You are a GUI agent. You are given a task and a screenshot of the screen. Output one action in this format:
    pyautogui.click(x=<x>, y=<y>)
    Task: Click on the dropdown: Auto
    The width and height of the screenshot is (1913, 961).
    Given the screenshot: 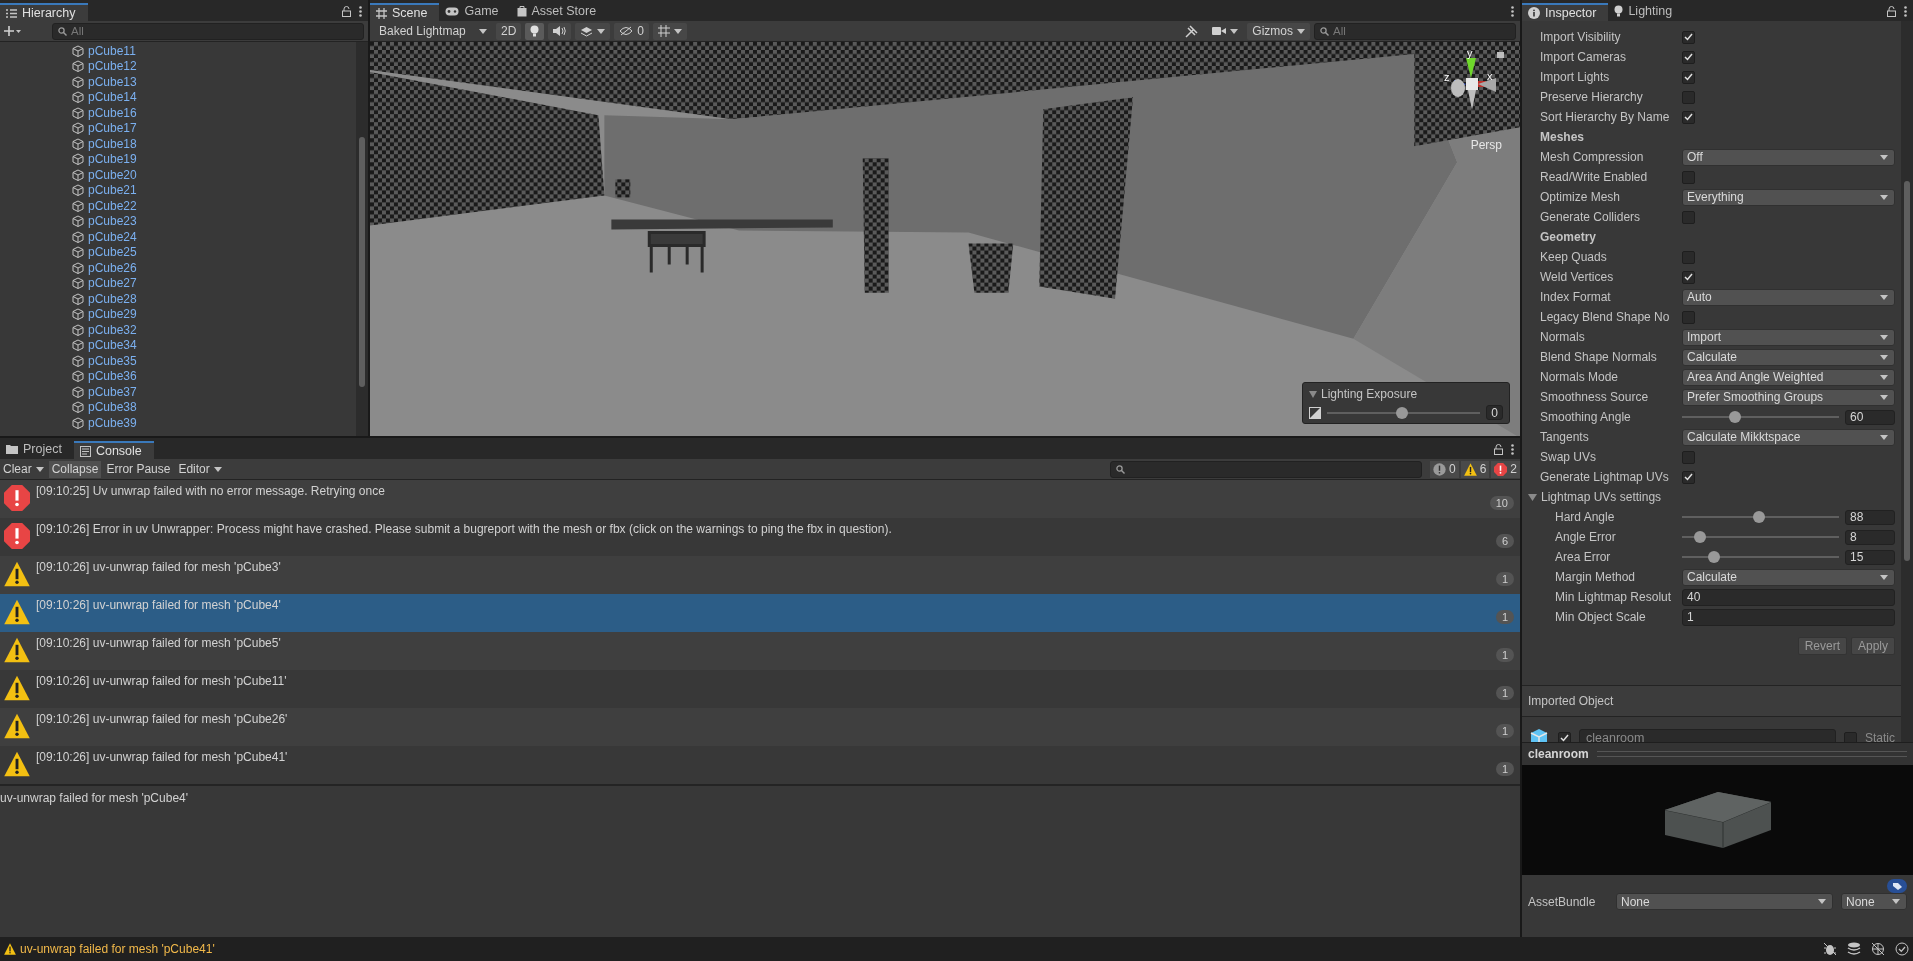 What is the action you would take?
    pyautogui.click(x=1788, y=297)
    